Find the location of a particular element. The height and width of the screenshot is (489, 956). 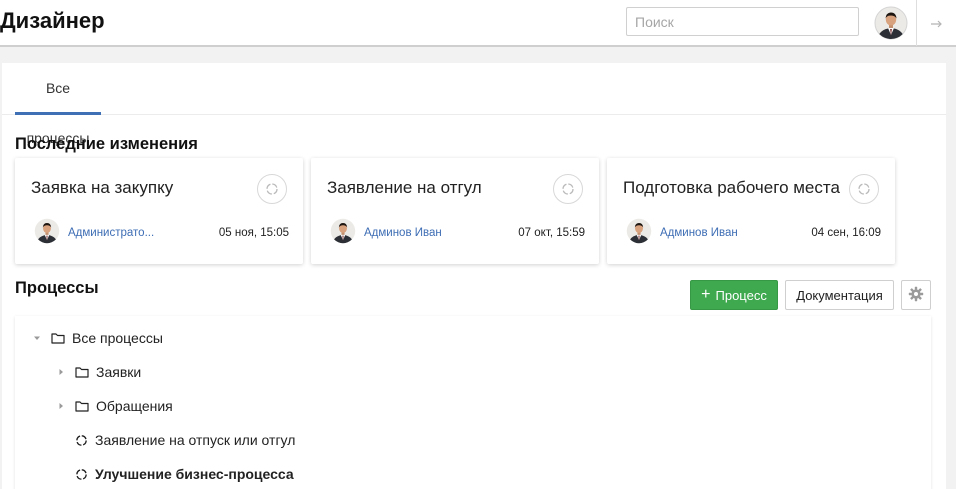

search-input is located at coordinates (742, 21).